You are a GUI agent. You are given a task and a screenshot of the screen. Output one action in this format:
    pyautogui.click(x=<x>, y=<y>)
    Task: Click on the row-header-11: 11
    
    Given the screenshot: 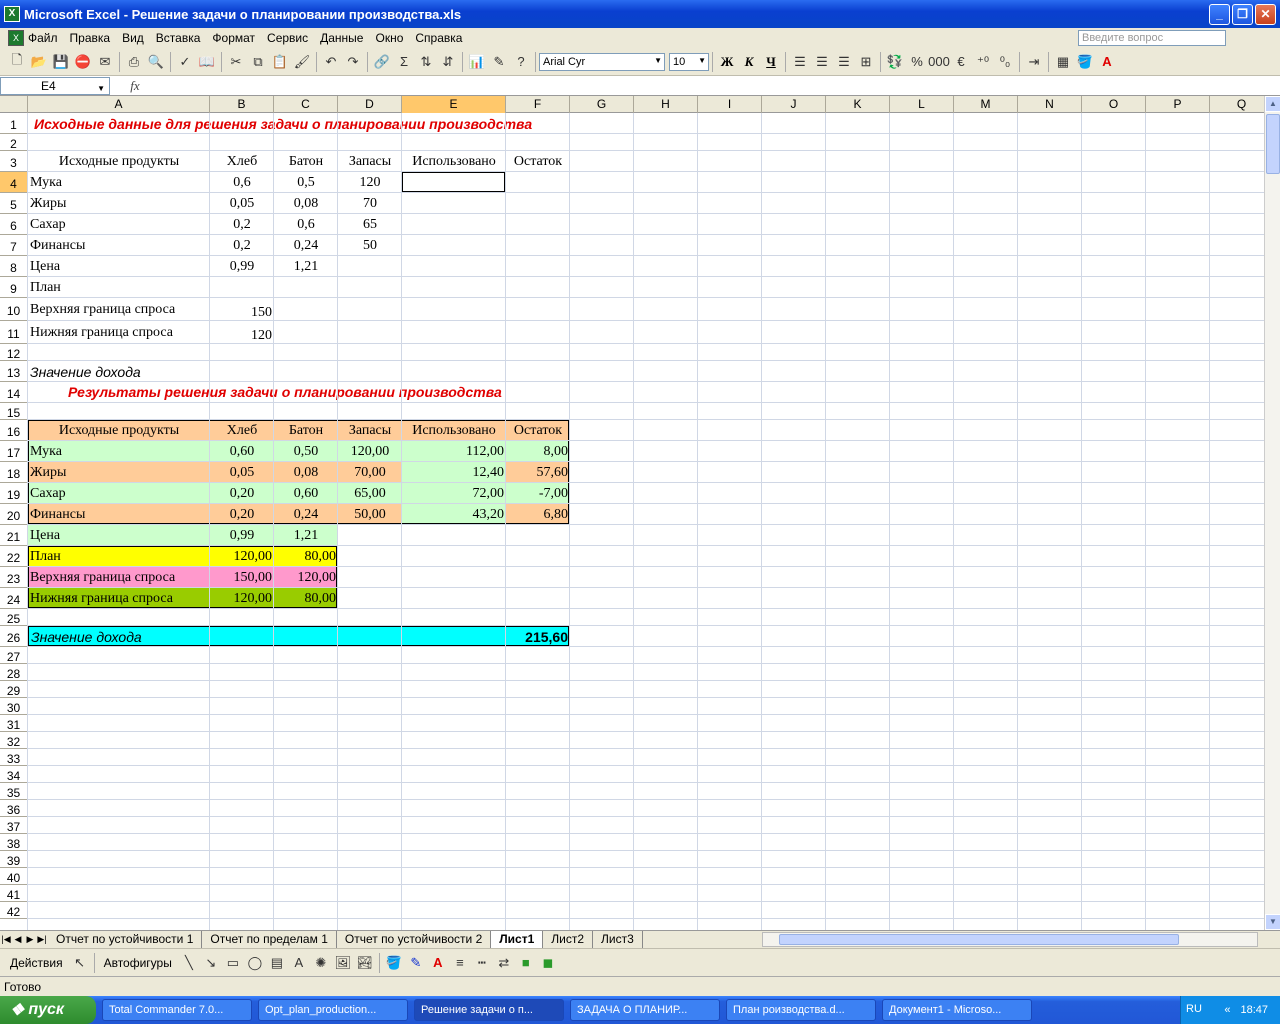 What is the action you would take?
    pyautogui.click(x=14, y=332)
    